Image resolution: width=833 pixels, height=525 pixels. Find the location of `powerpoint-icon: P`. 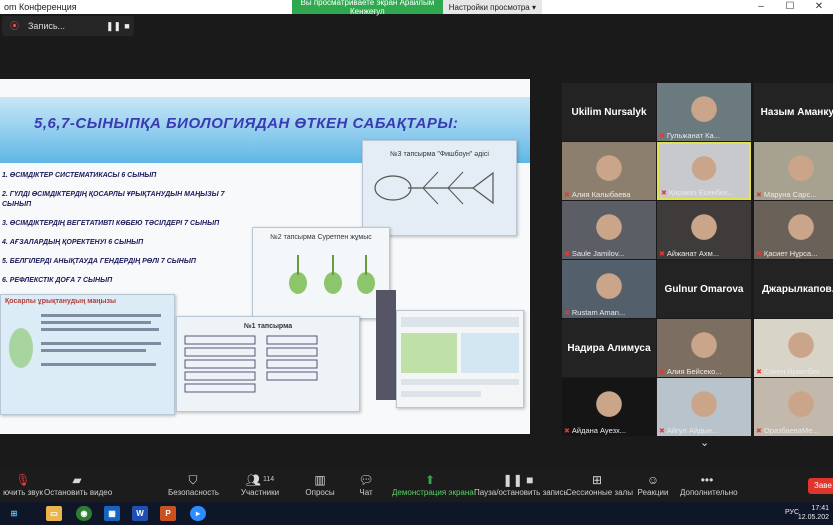

powerpoint-icon: P is located at coordinates (168, 513).